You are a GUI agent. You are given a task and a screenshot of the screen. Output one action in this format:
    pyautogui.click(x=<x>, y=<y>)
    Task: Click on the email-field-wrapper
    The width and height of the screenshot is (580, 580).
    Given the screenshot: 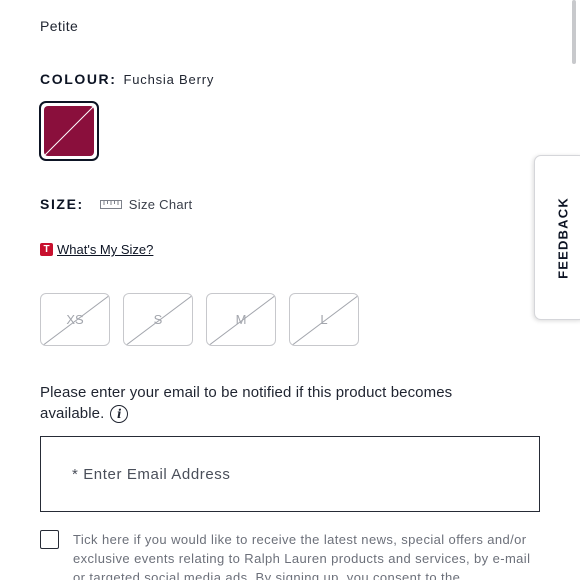 What is the action you would take?
    pyautogui.click(x=290, y=474)
    